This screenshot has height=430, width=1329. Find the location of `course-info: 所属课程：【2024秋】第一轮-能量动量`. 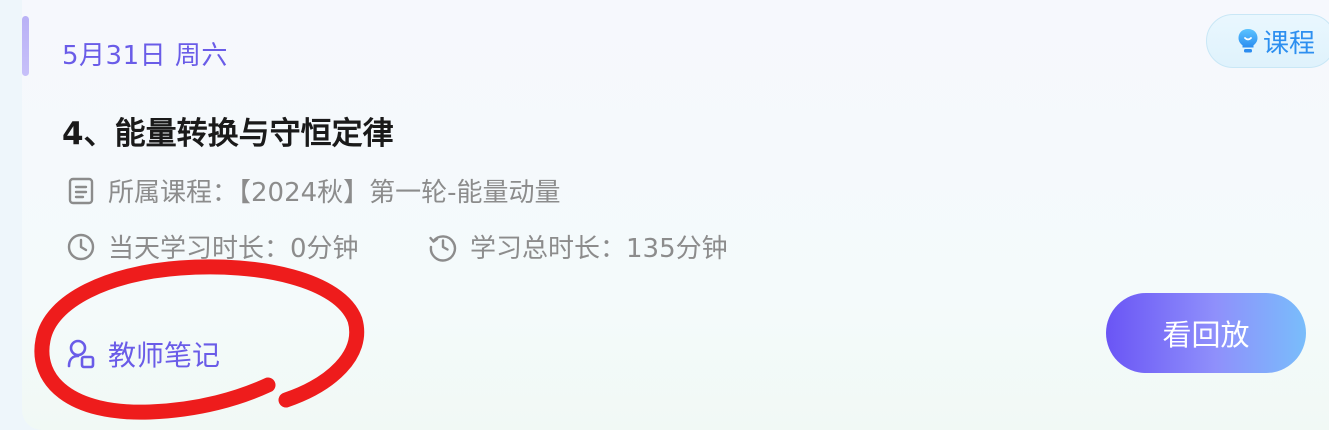

course-info: 所属课程：【2024秋】第一轮-能量动量 is located at coordinates (313, 190).